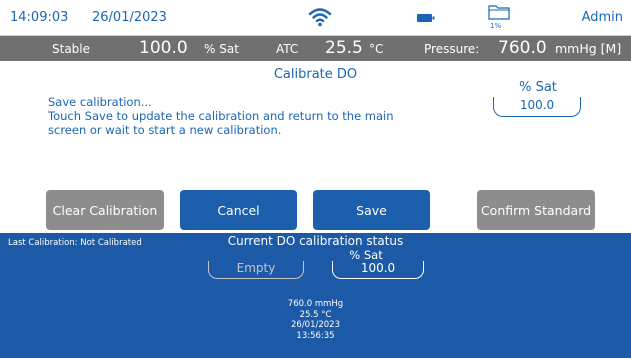 This screenshot has width=631, height=358. What do you see at coordinates (522, 48) in the screenshot?
I see `pressure-reading: 760.0` at bounding box center [522, 48].